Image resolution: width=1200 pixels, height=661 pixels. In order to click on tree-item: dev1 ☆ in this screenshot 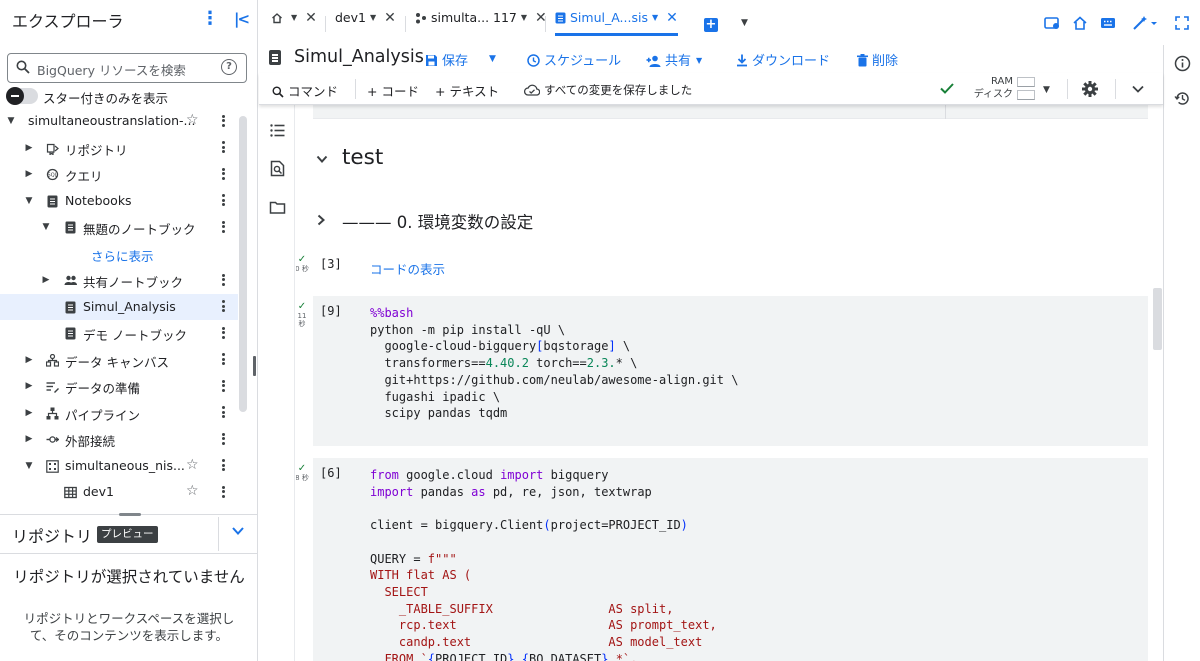, I will do `click(119, 492)`.